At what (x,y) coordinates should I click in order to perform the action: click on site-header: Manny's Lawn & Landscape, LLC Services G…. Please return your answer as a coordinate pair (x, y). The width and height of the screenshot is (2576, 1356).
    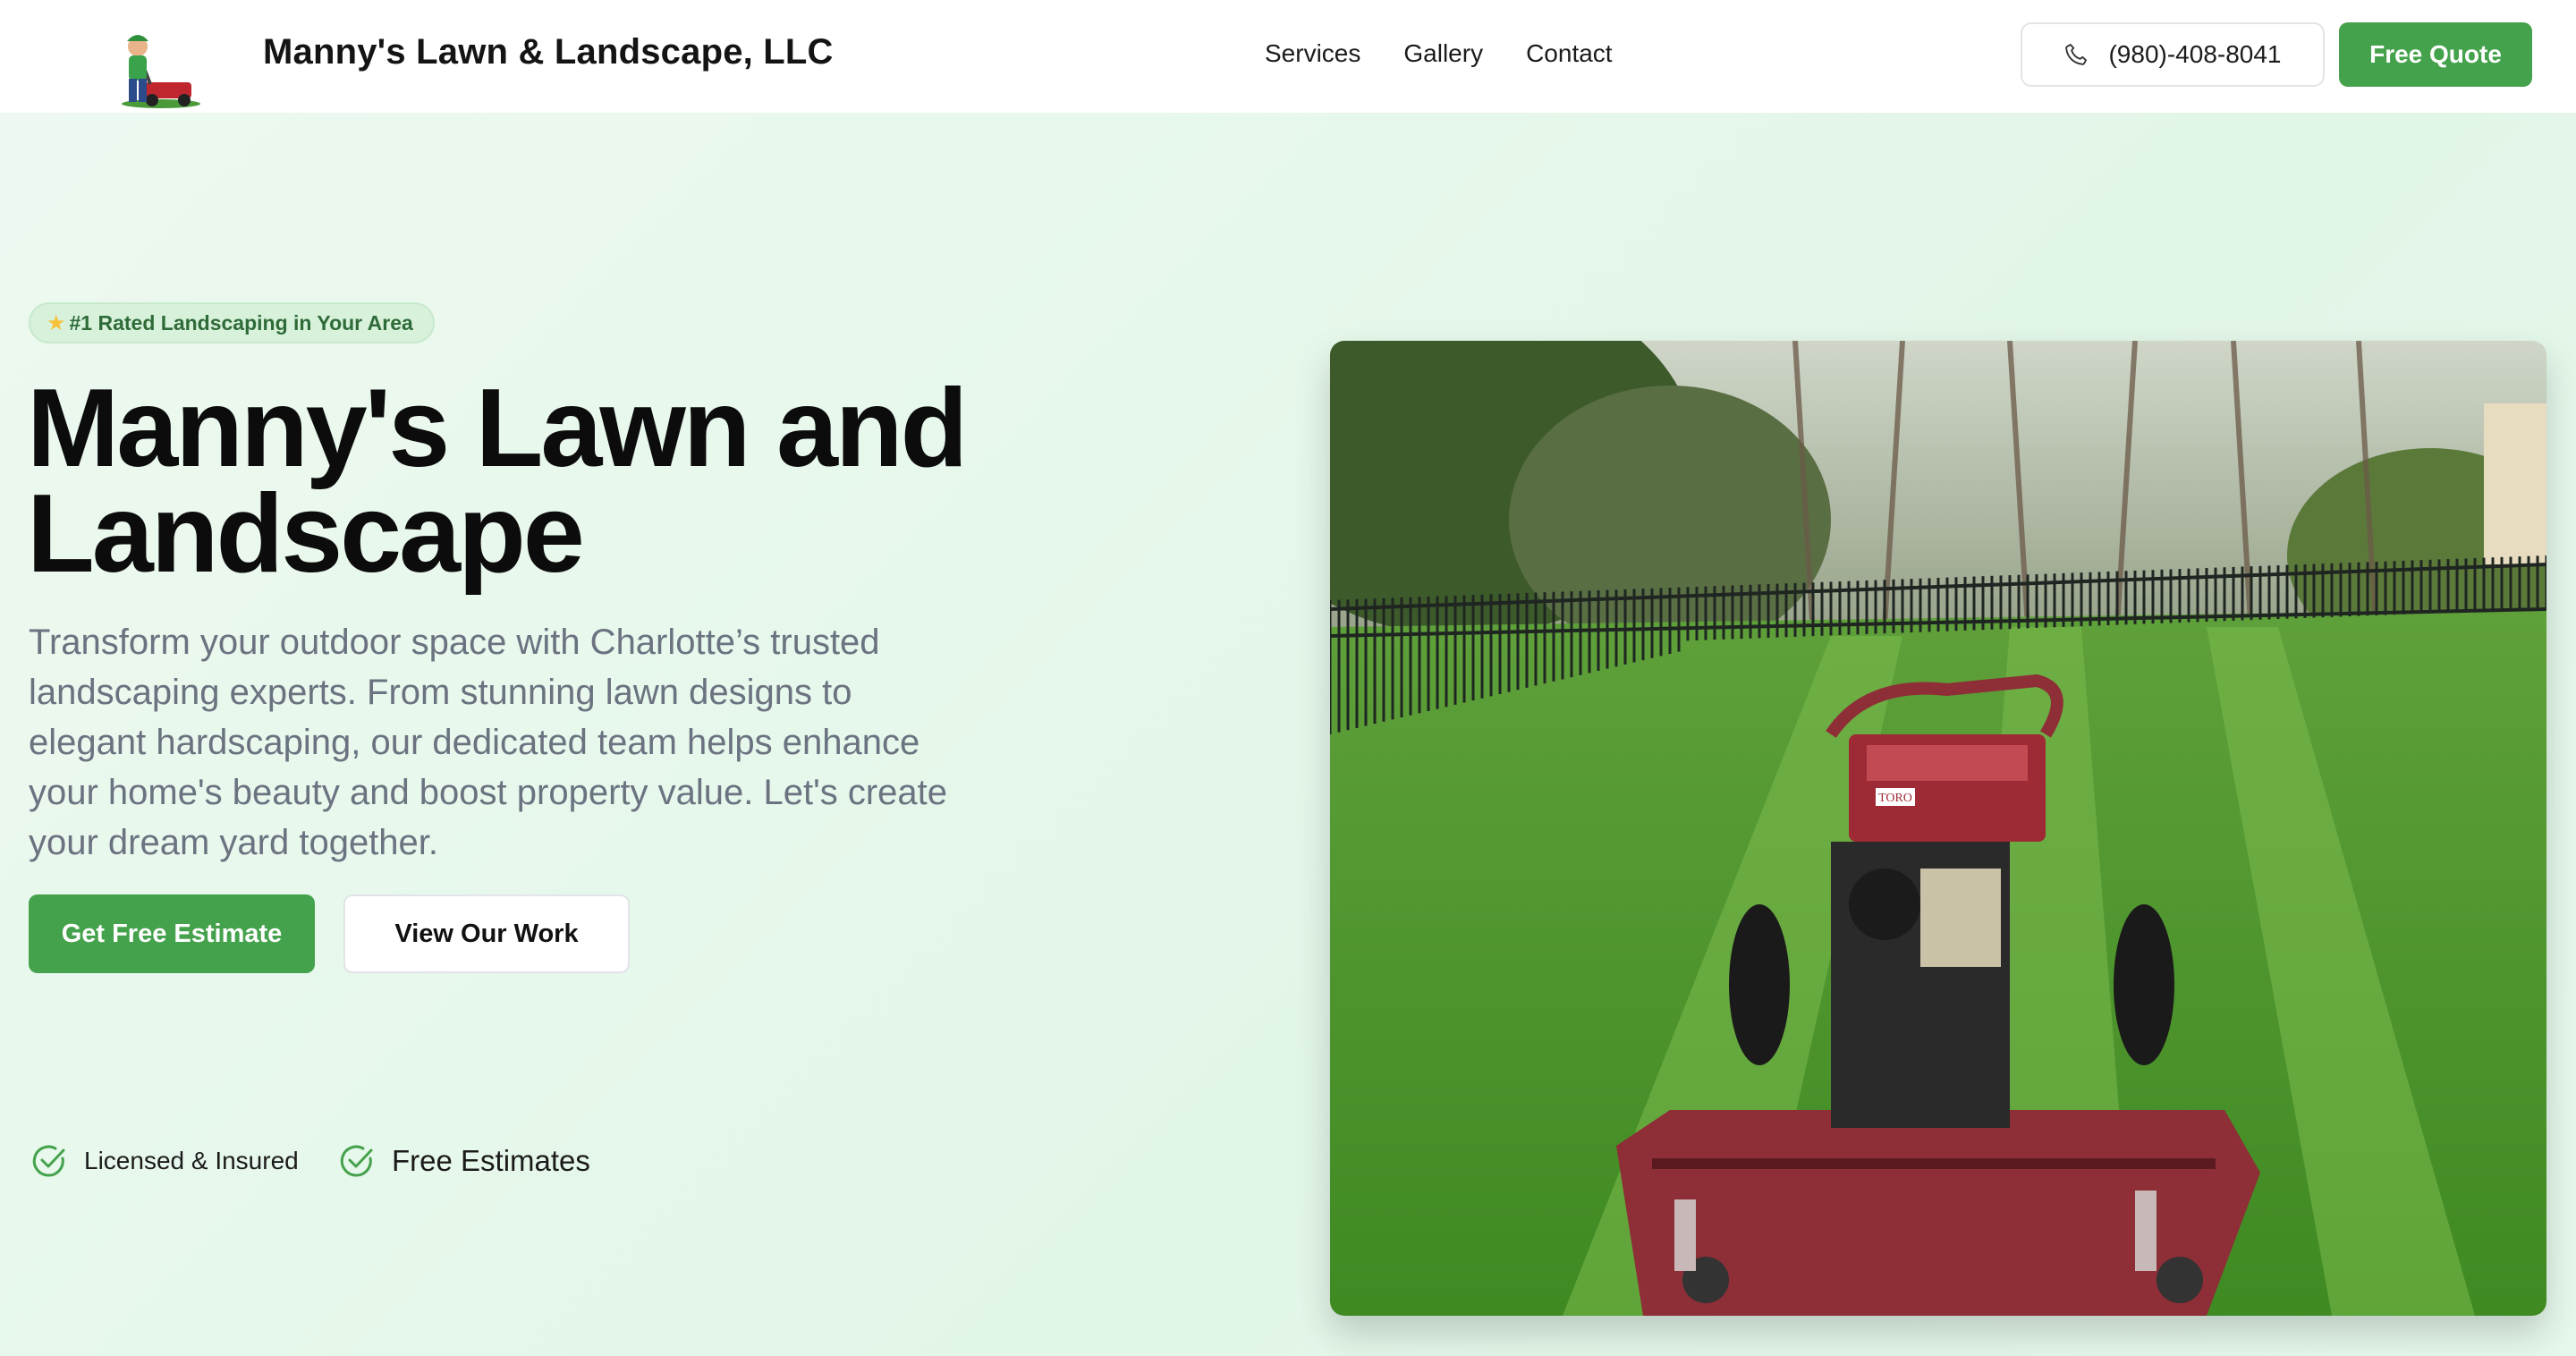
    Looking at the image, I should click on (1288, 56).